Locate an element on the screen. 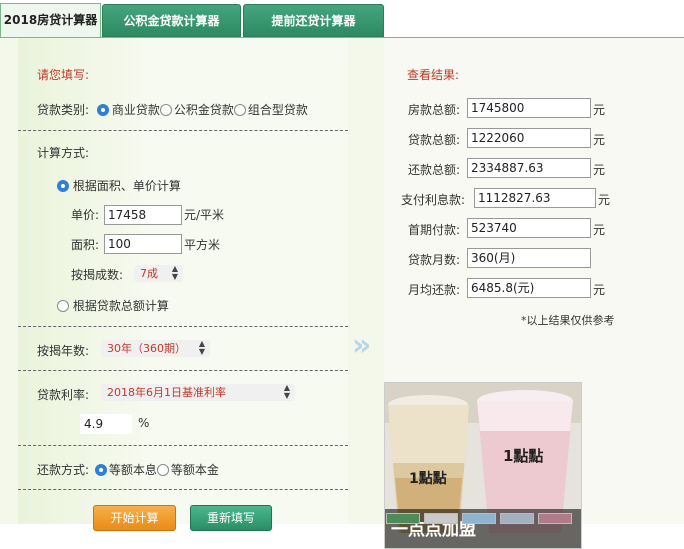 The height and width of the screenshot is (549, 684). result-repay-total-field: 2334887.63 is located at coordinates (529, 168).